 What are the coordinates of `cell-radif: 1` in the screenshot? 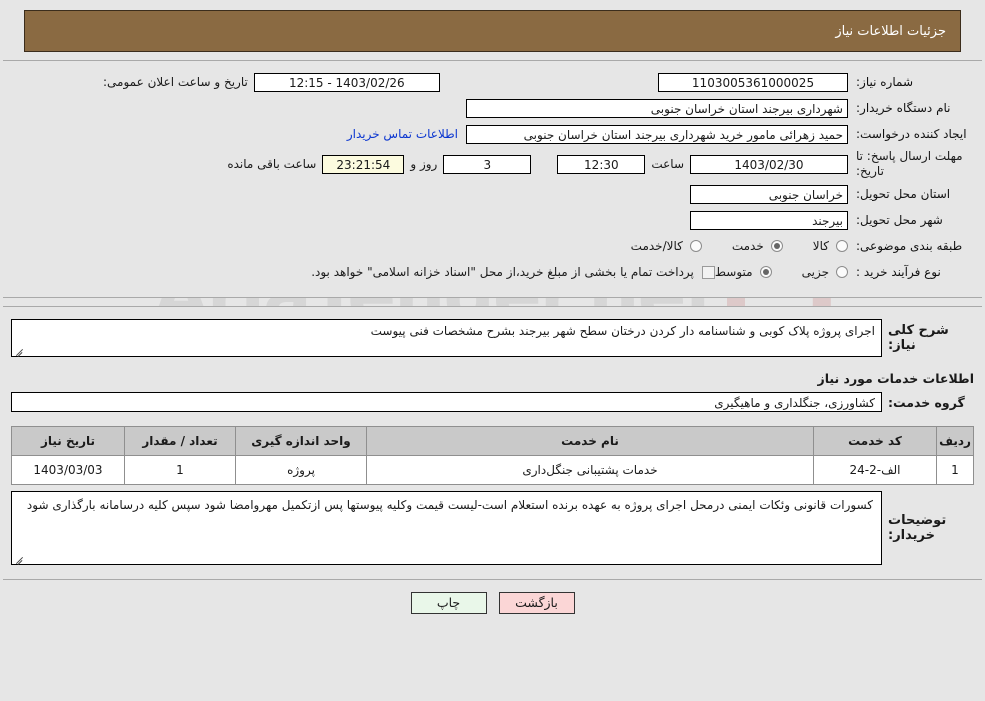 It's located at (955, 470).